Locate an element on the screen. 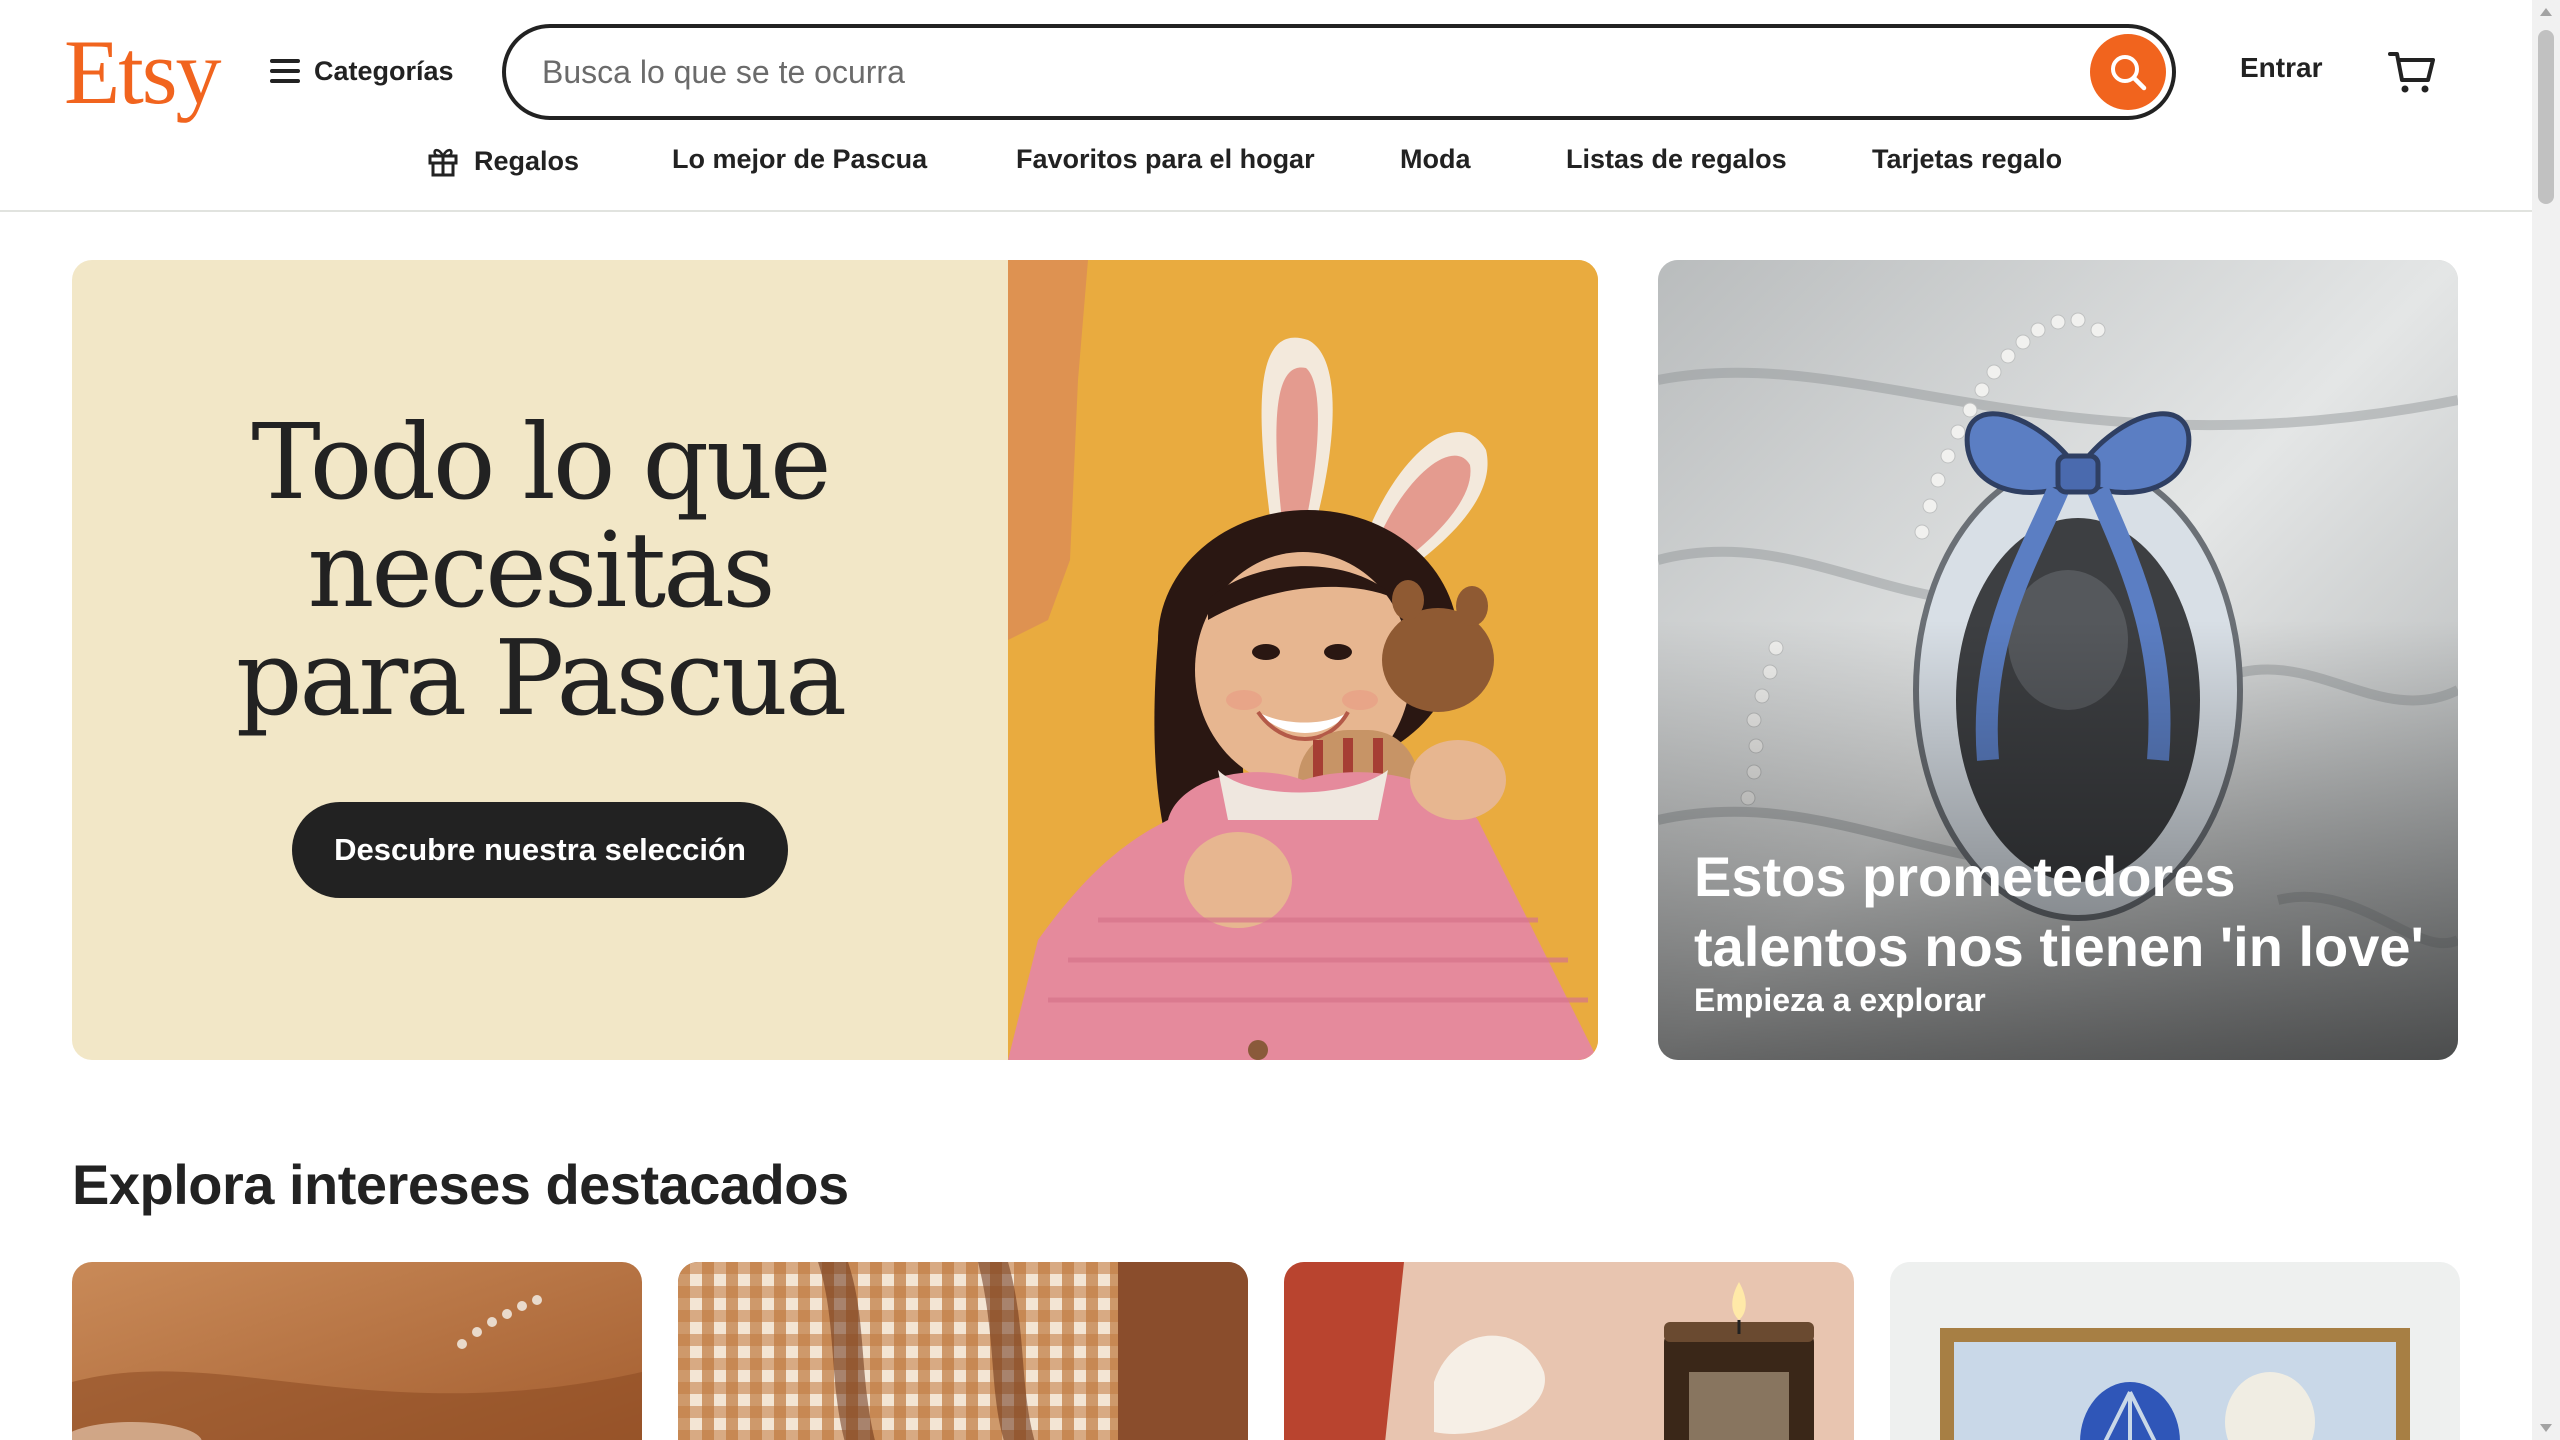 Image resolution: width=2560 pixels, height=1440 pixels. signin-link: Entrar is located at coordinates (2281, 68).